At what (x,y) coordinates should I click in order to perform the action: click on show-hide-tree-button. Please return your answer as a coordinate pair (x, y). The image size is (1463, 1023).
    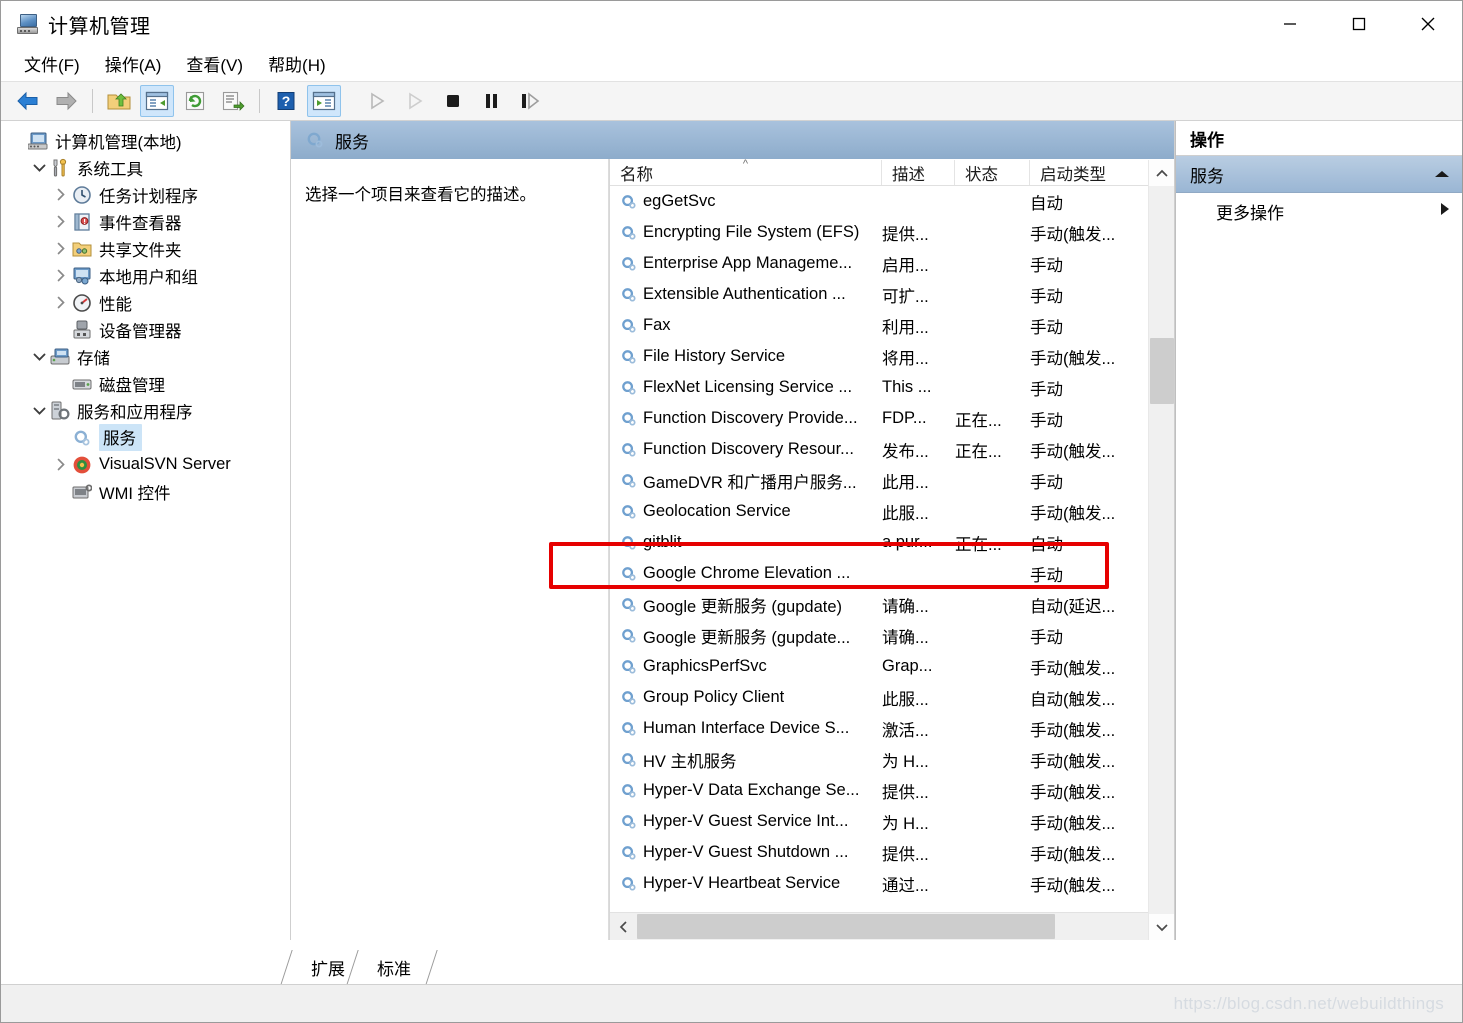
    Looking at the image, I should click on (157, 101).